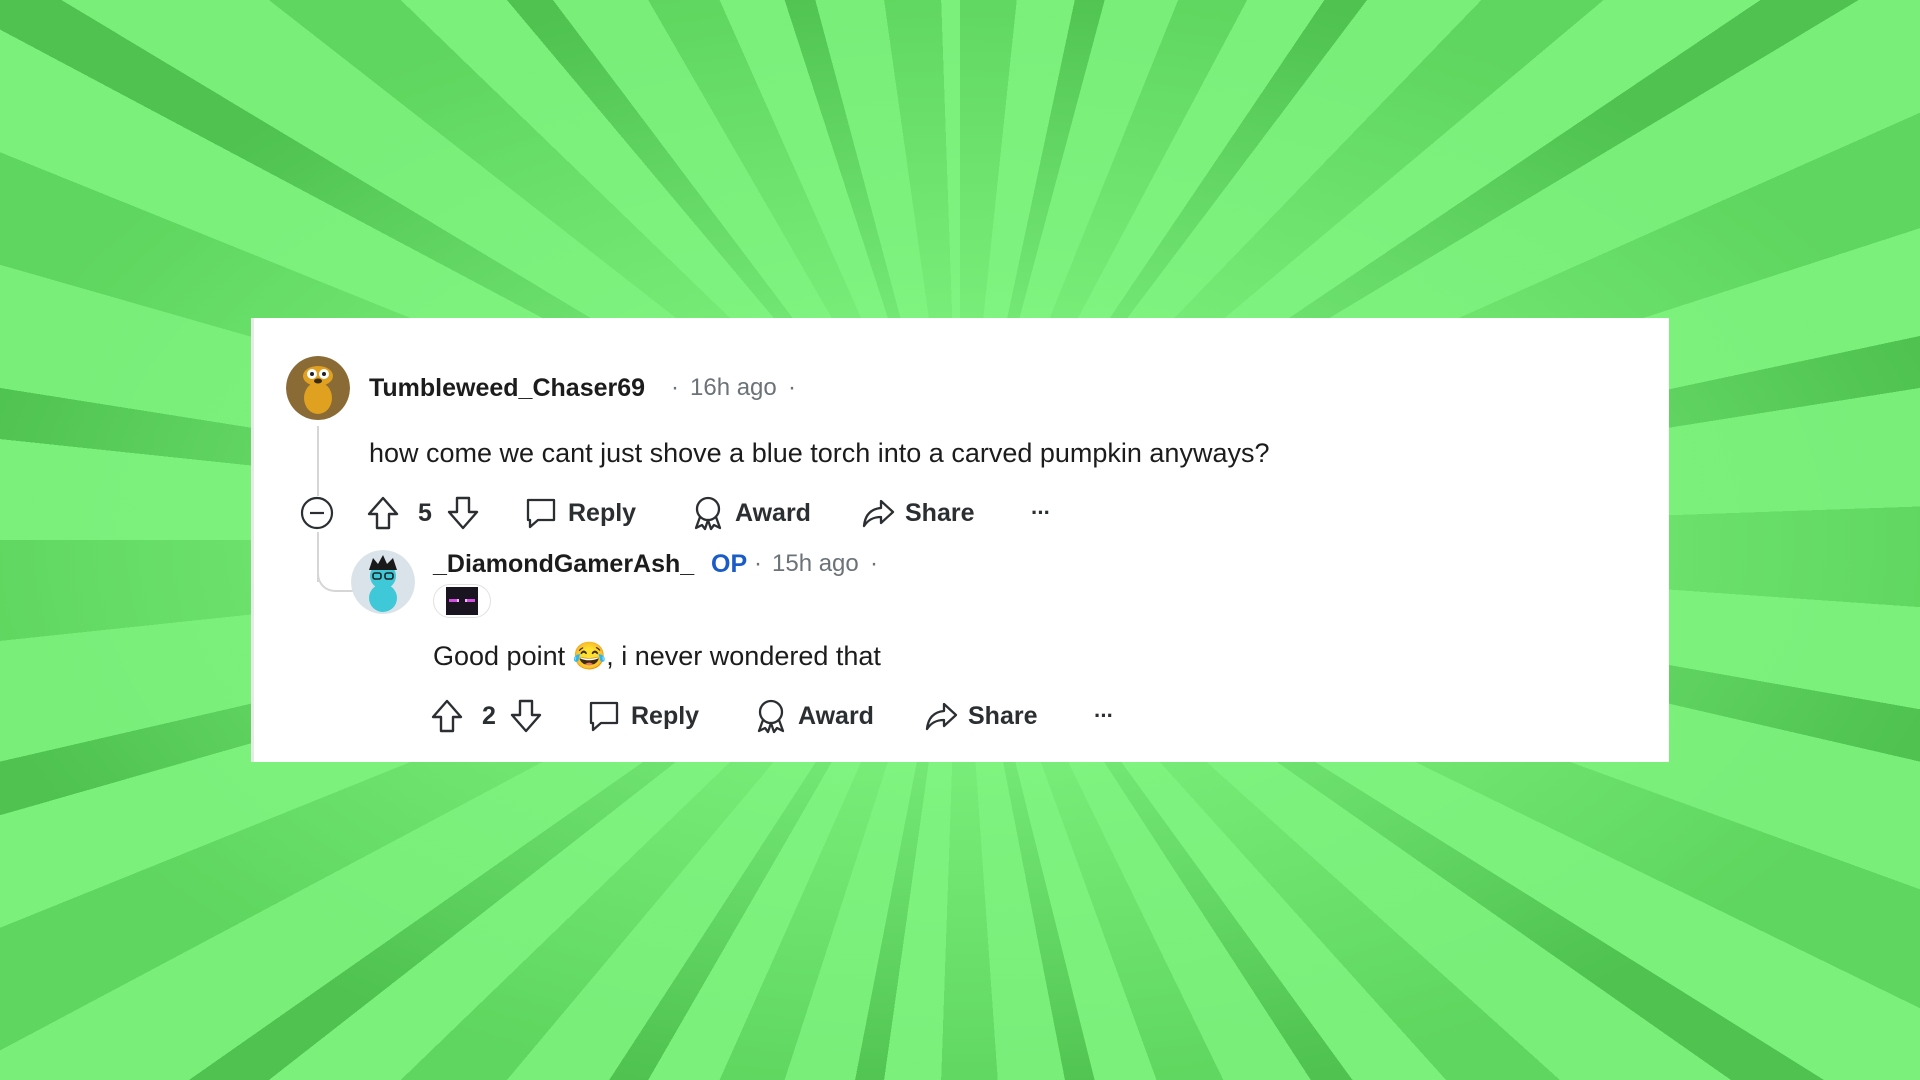 This screenshot has width=1920, height=1080. I want to click on reply-reply-button: Reply, so click(643, 716).